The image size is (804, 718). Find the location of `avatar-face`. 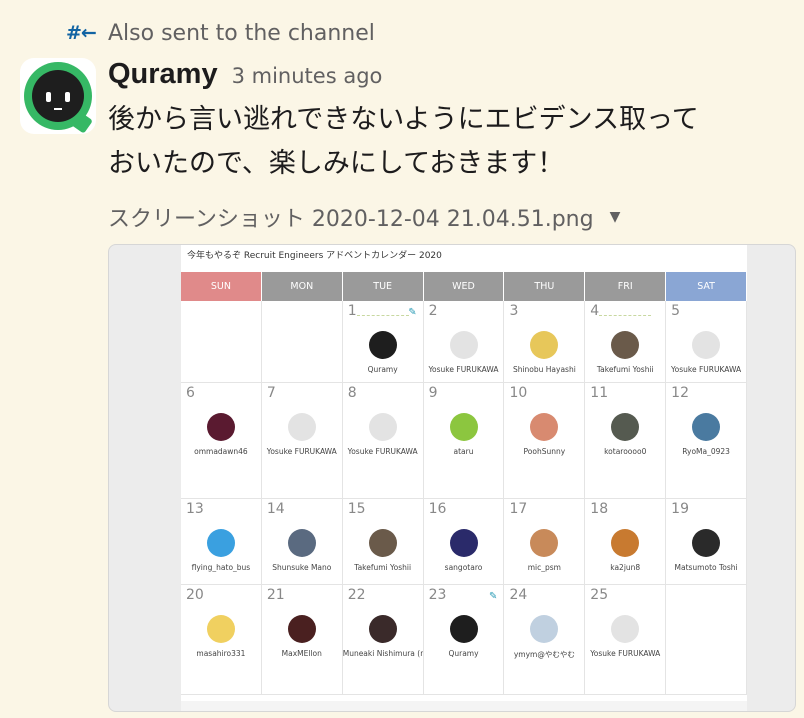

avatar-face is located at coordinates (58, 96).